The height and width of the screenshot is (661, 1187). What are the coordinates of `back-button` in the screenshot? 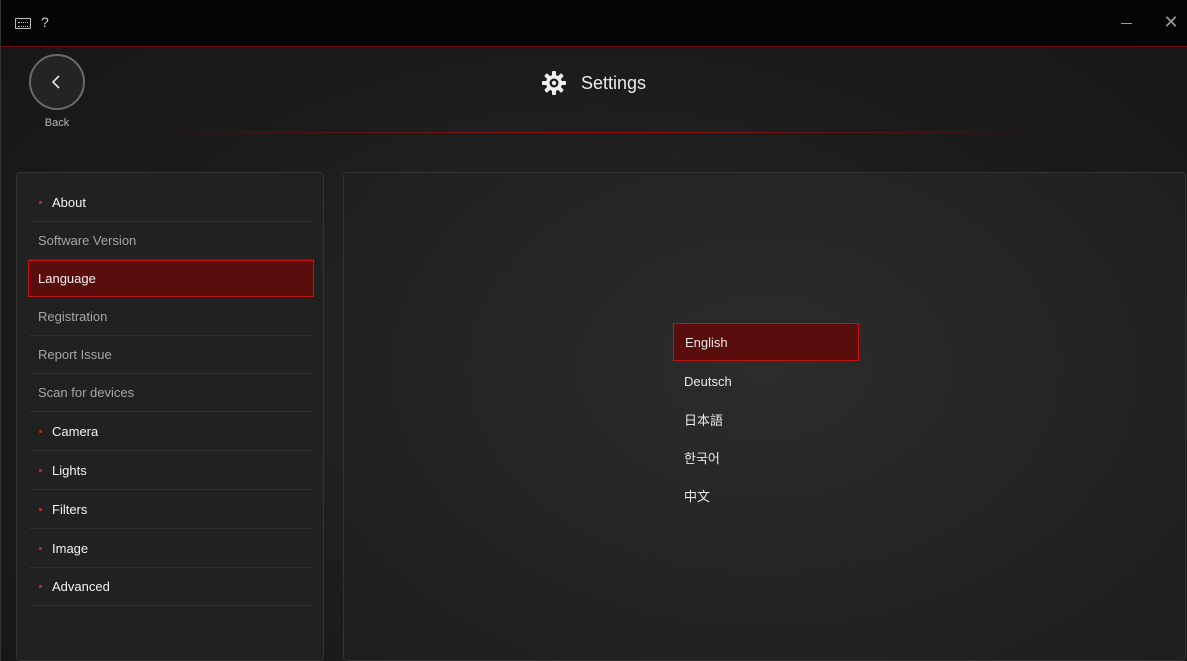 It's located at (57, 82).